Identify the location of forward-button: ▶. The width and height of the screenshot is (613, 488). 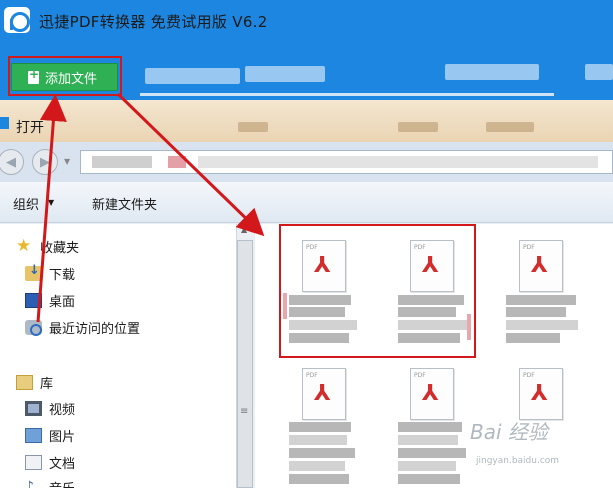
(45, 162).